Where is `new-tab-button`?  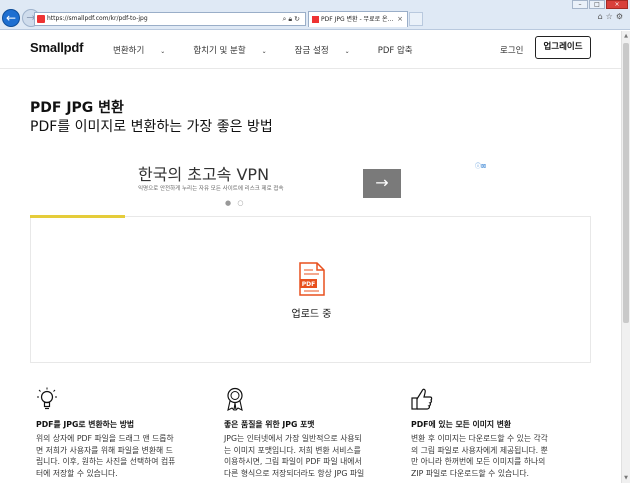 new-tab-button is located at coordinates (416, 19).